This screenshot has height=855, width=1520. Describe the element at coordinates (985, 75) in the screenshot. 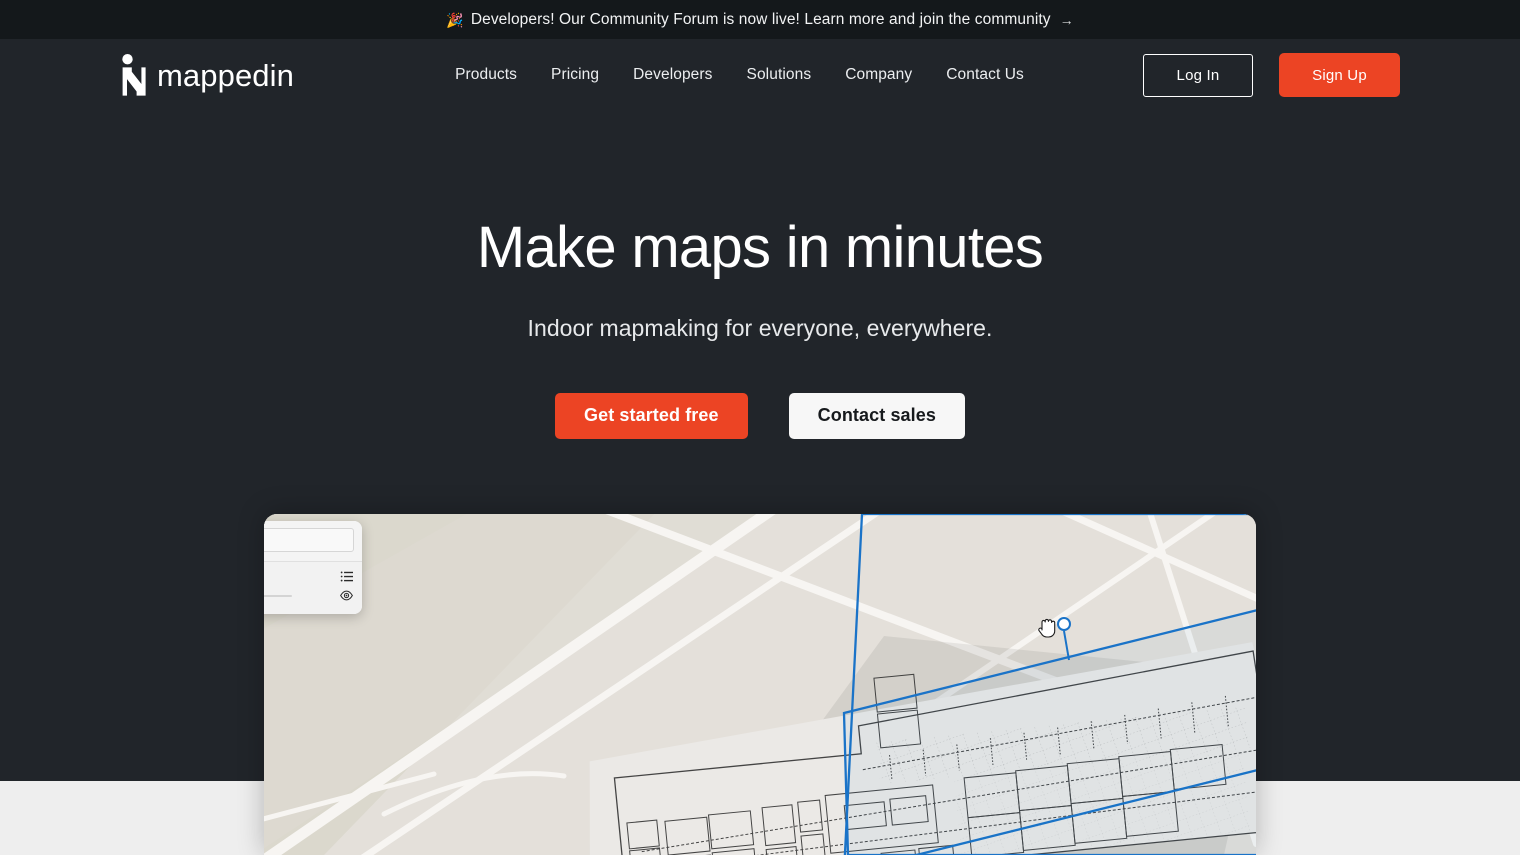

I see `nav-item-contact-us: Contact Us` at that location.